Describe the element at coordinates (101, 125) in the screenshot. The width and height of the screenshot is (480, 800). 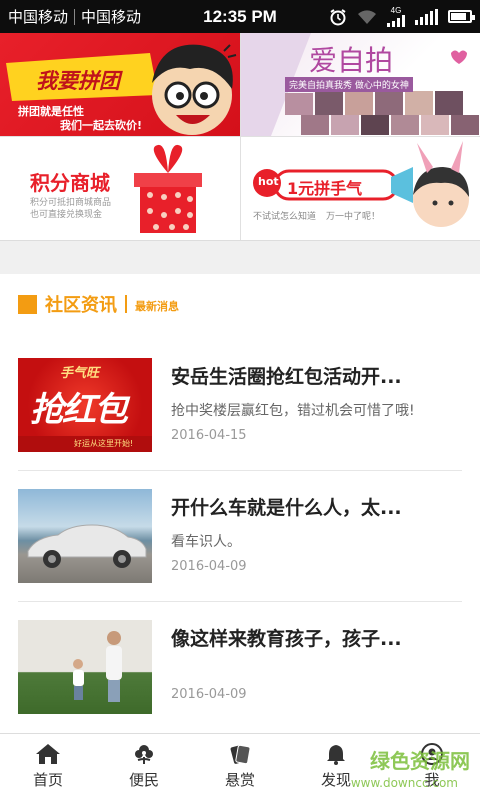
I see `group-buy-line2: 我们一起去砍价!` at that location.